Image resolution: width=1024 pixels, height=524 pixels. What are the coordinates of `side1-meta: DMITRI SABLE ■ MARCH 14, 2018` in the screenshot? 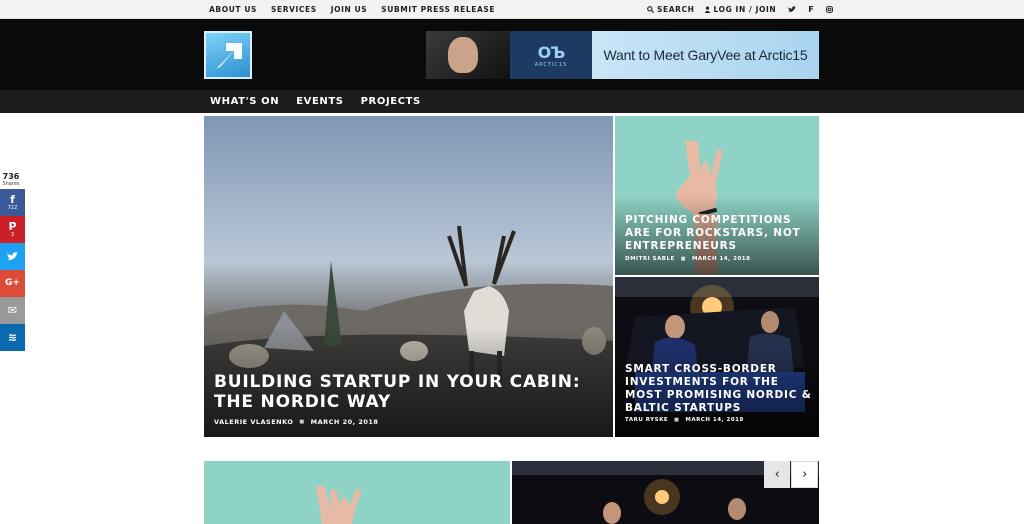 It's located at (687, 259).